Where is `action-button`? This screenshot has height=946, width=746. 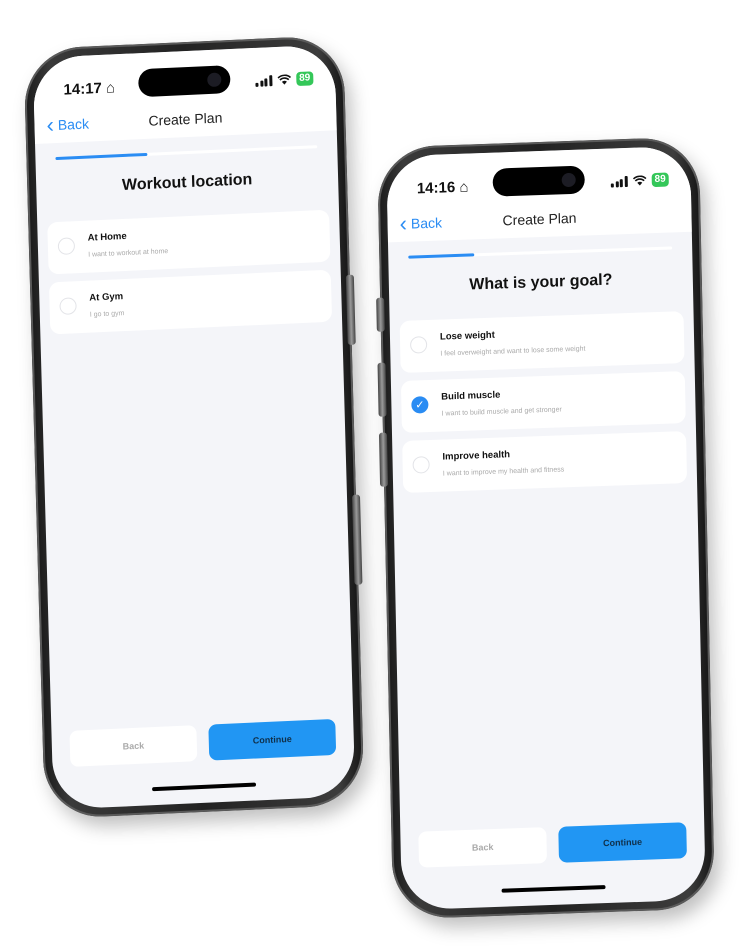
action-button is located at coordinates (380, 314).